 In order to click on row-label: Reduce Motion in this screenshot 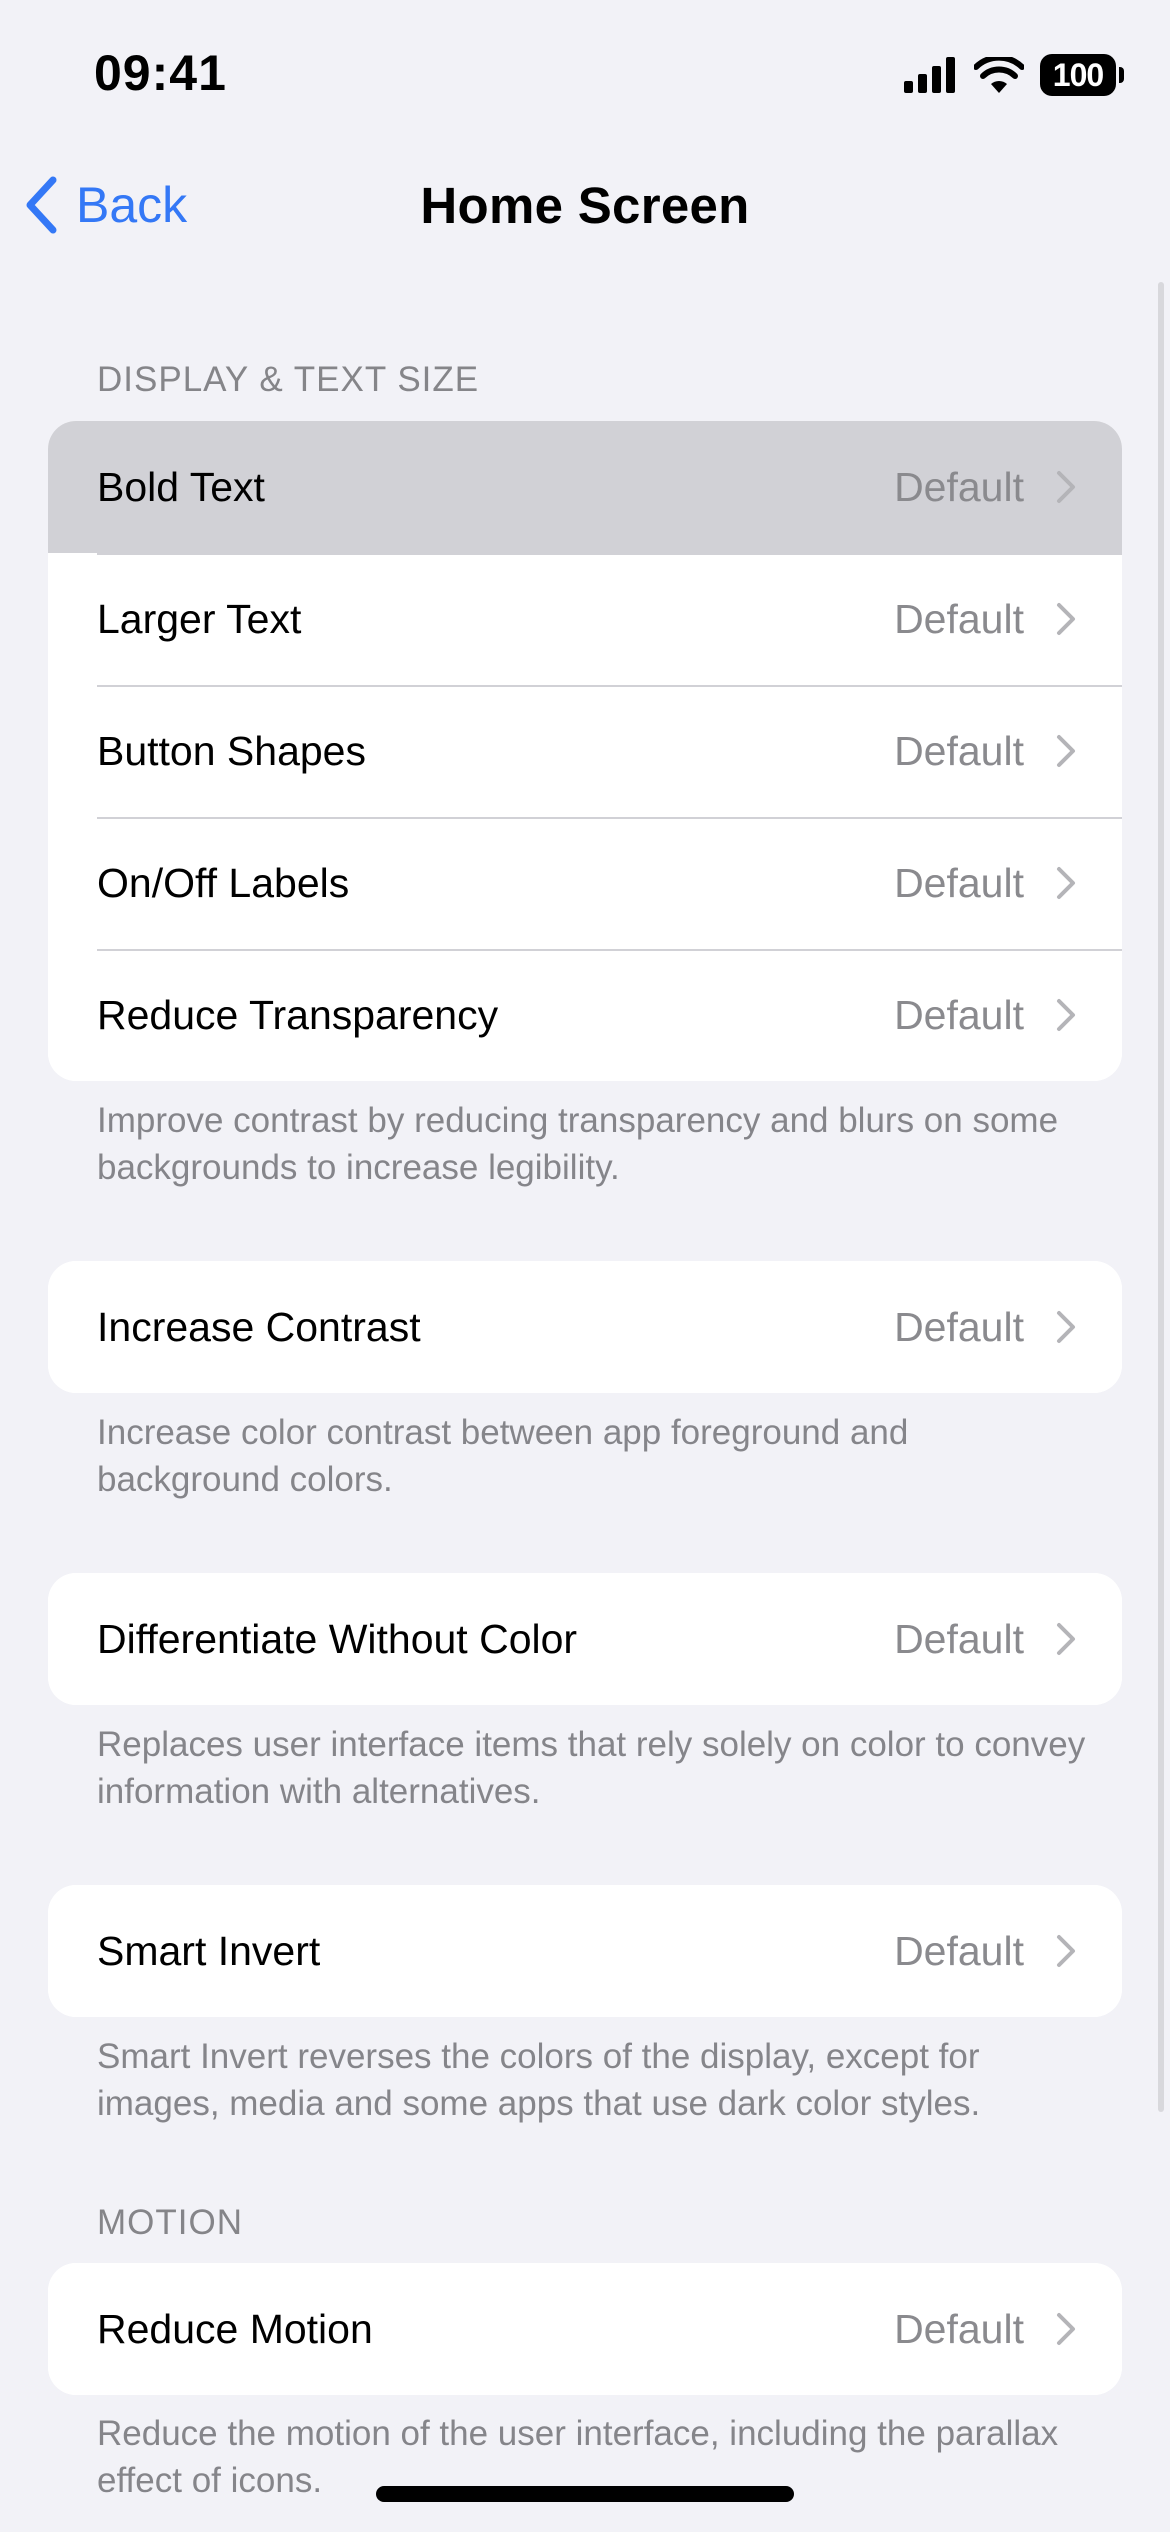, I will do `click(235, 2328)`.